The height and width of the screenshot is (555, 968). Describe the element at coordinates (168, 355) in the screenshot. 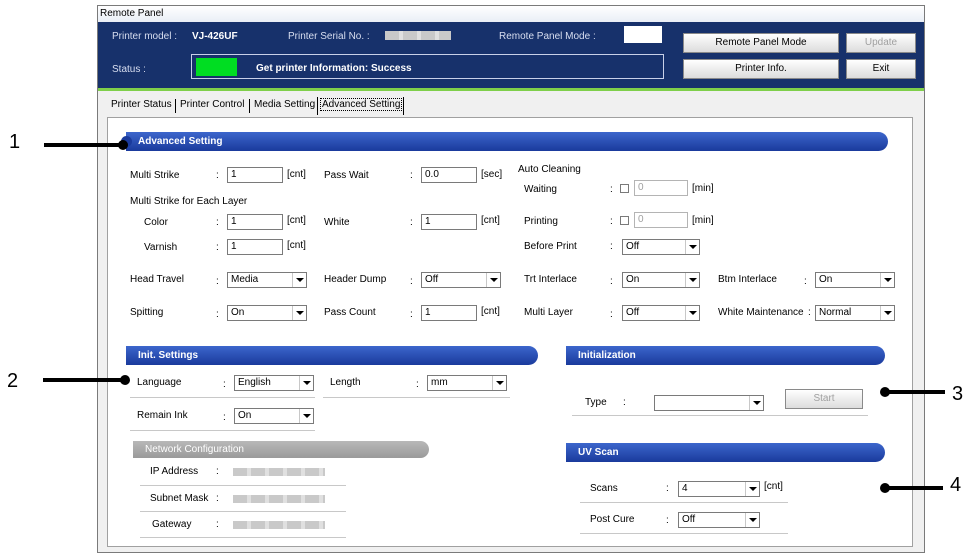

I see `init-settings-title: Init. Settings` at that location.